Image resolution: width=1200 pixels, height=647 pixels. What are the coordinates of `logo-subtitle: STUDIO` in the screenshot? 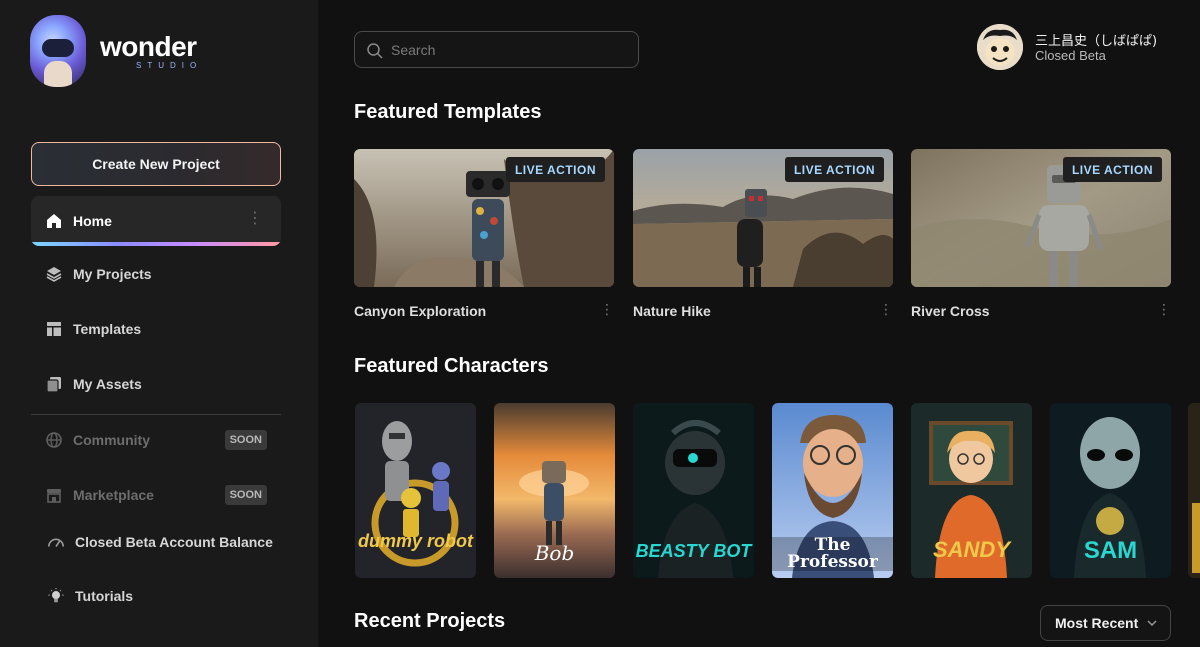 It's located at (169, 65).